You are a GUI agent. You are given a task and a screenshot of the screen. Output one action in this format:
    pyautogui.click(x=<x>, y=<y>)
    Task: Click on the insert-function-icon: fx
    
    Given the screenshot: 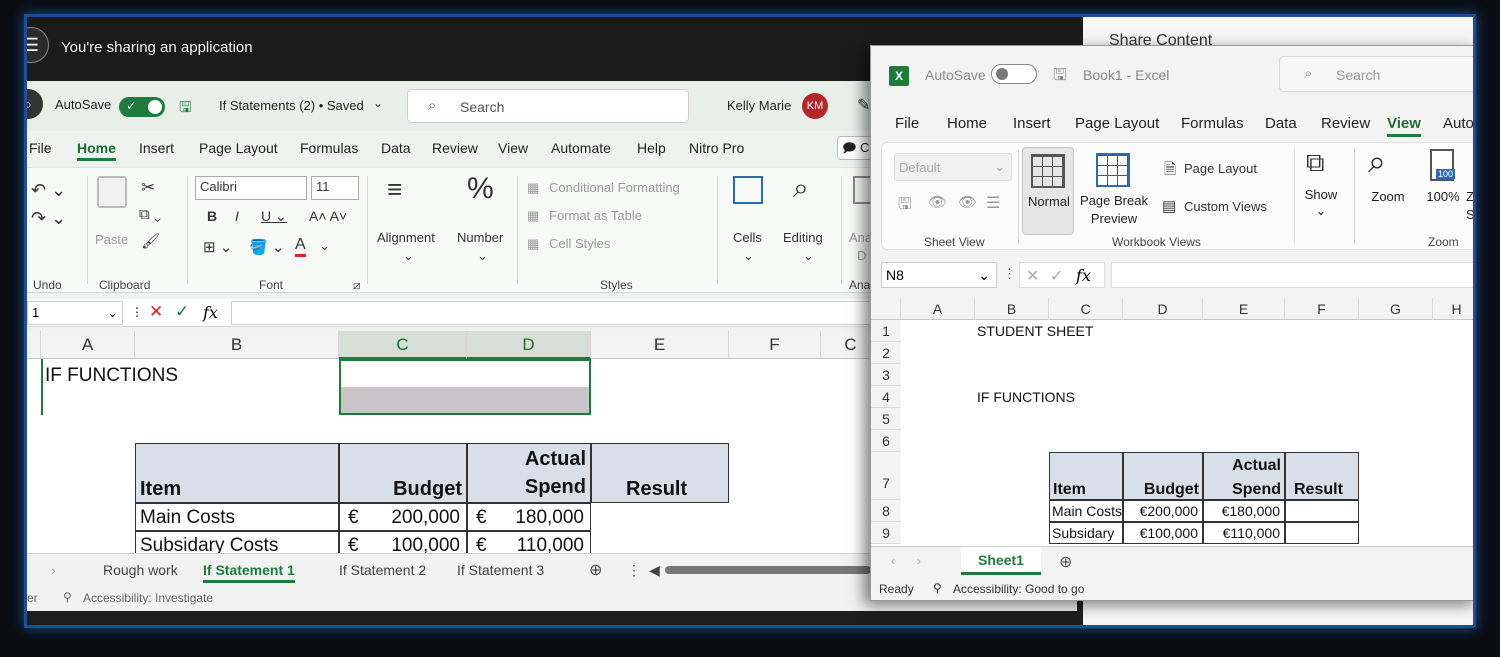 What is the action you would take?
    pyautogui.click(x=210, y=312)
    